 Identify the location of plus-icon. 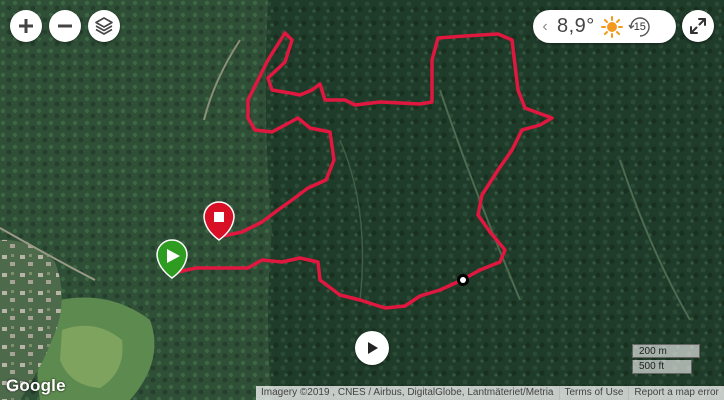
(26, 26).